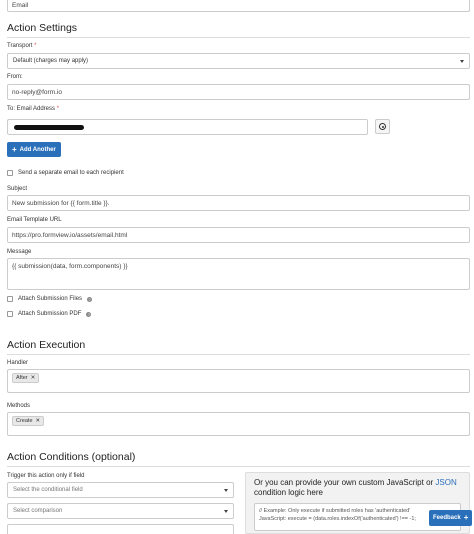  I want to click on subject-label: Subject, so click(17, 189).